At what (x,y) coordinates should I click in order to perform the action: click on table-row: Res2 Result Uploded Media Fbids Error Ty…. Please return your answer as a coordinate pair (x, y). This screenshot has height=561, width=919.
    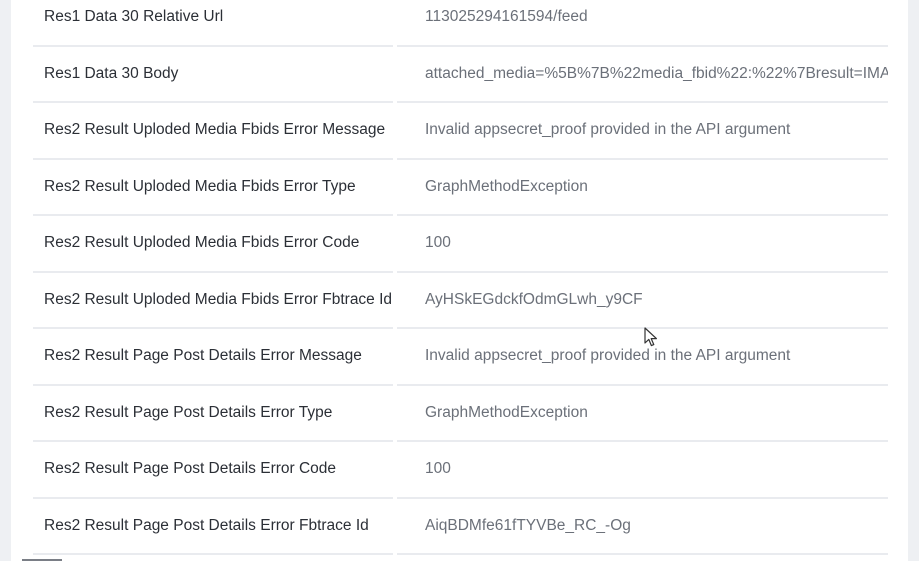
    Looking at the image, I should click on (460, 188).